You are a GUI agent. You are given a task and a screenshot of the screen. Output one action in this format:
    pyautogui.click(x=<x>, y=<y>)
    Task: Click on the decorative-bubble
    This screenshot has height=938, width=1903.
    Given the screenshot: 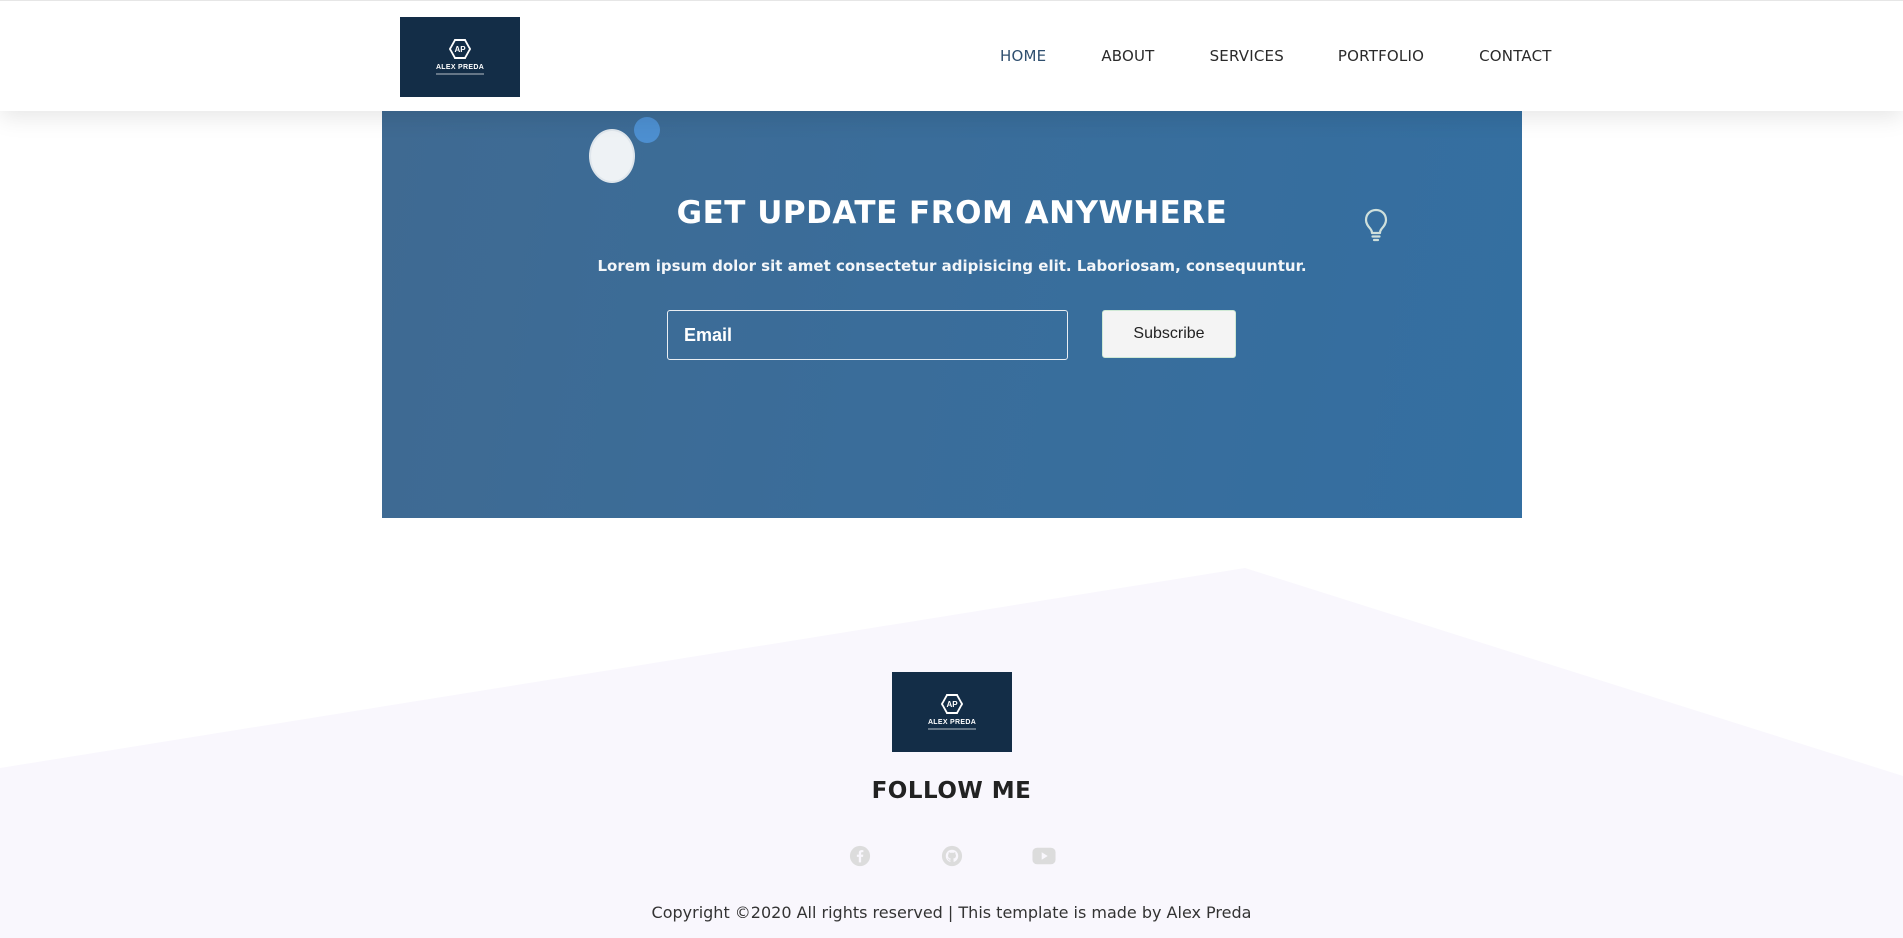 What is the action you would take?
    pyautogui.click(x=612, y=156)
    